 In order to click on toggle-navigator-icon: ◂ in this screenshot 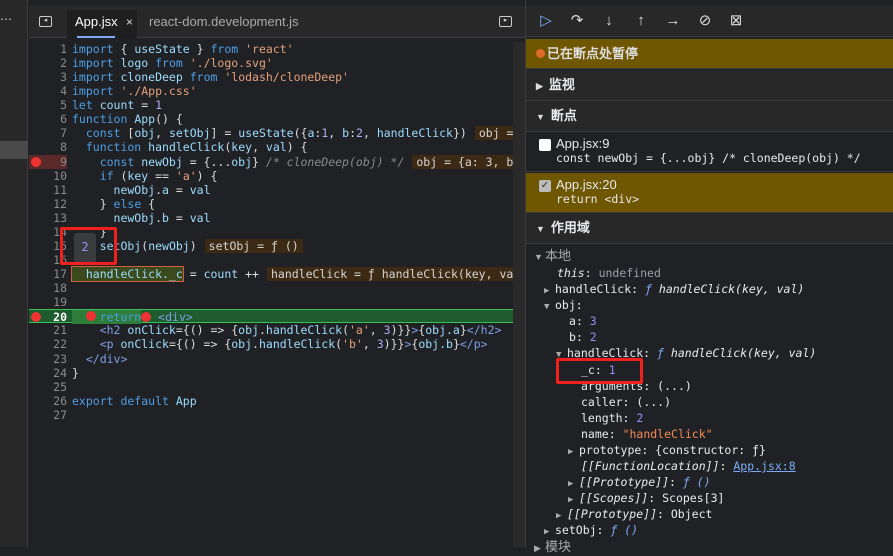, I will do `click(45, 21)`.